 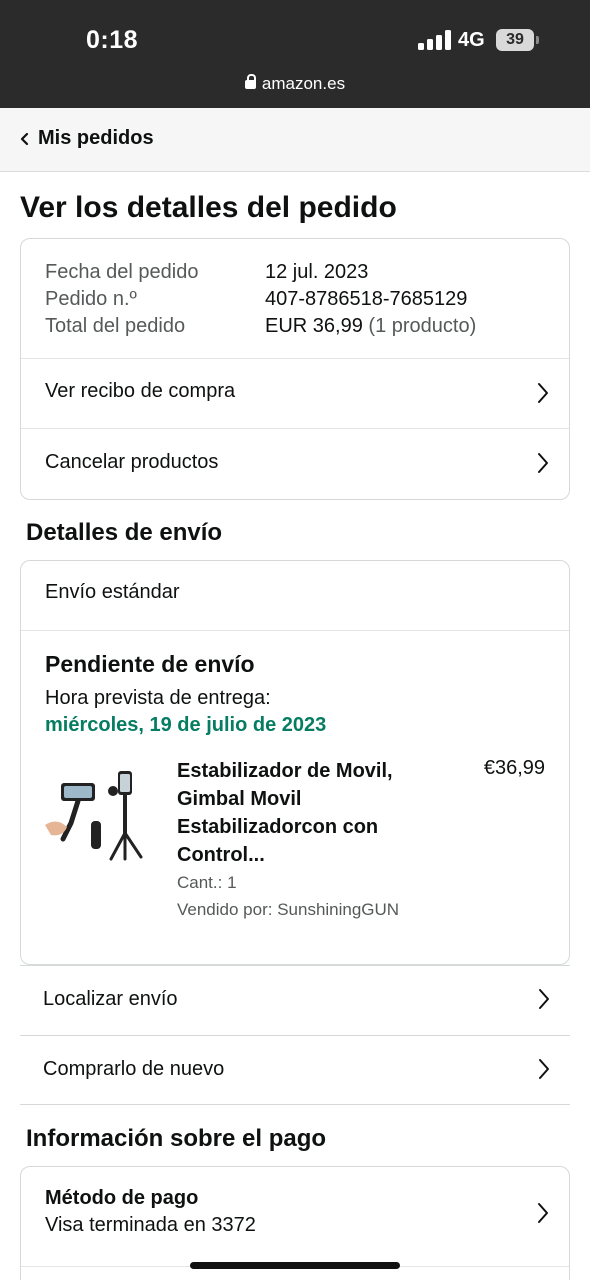 What do you see at coordinates (303, 83) in the screenshot?
I see `url-text: amazon.es` at bounding box center [303, 83].